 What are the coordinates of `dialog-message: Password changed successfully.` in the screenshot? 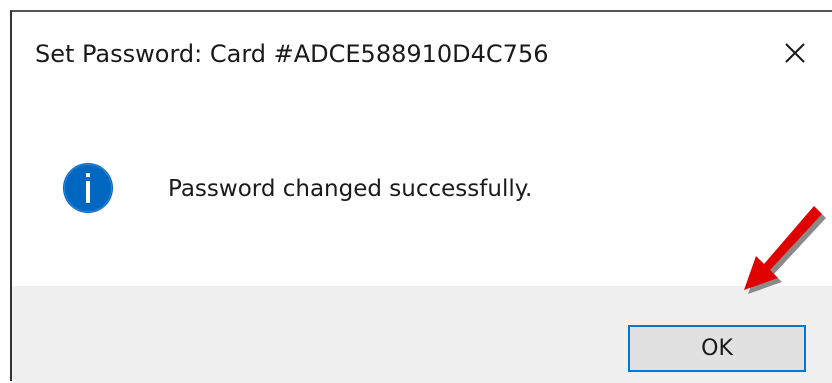 It's located at (350, 189).